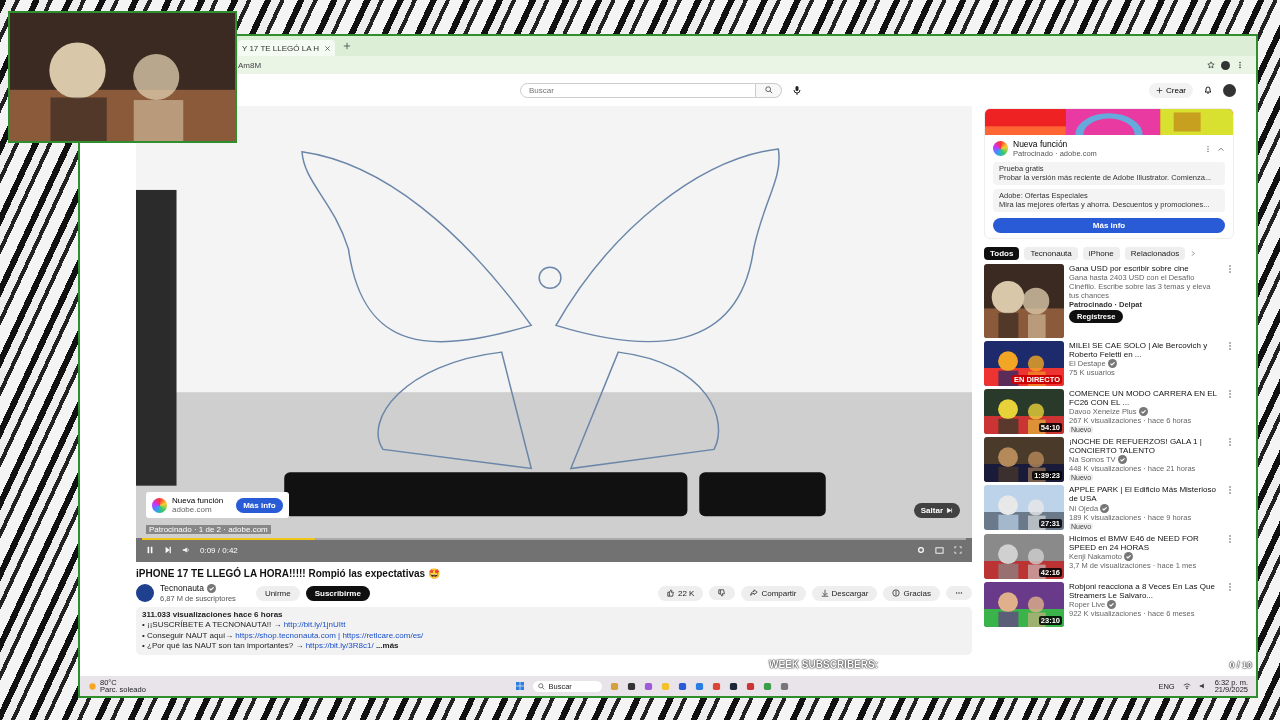  Describe the element at coordinates (1240, 65) in the screenshot. I see `menu-icon` at that location.